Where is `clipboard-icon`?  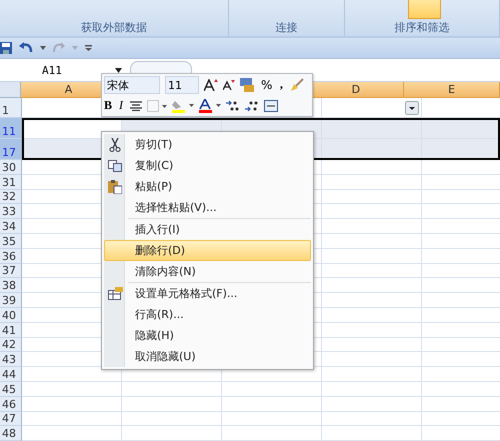
clipboard-icon is located at coordinates (115, 187).